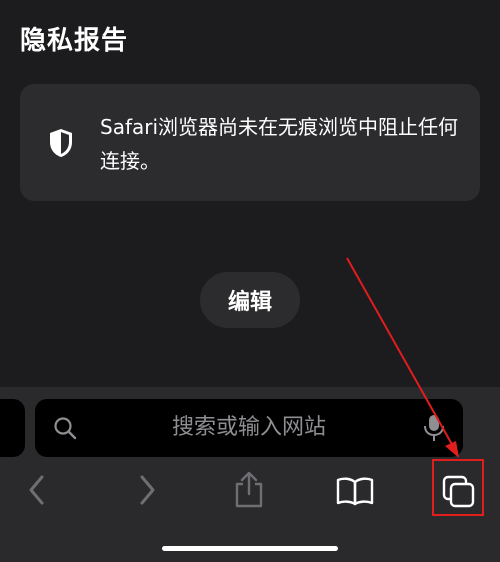 The image size is (500, 562). Describe the element at coordinates (458, 487) in the screenshot. I see `tabs-button-highlight` at that location.